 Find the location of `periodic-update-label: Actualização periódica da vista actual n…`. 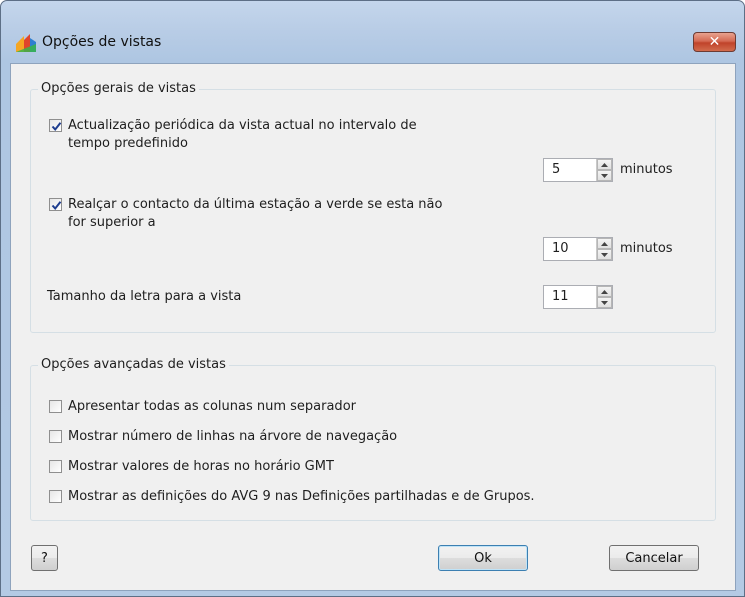

periodic-update-label: Actualização periódica da vista actual n… is located at coordinates (242, 135).